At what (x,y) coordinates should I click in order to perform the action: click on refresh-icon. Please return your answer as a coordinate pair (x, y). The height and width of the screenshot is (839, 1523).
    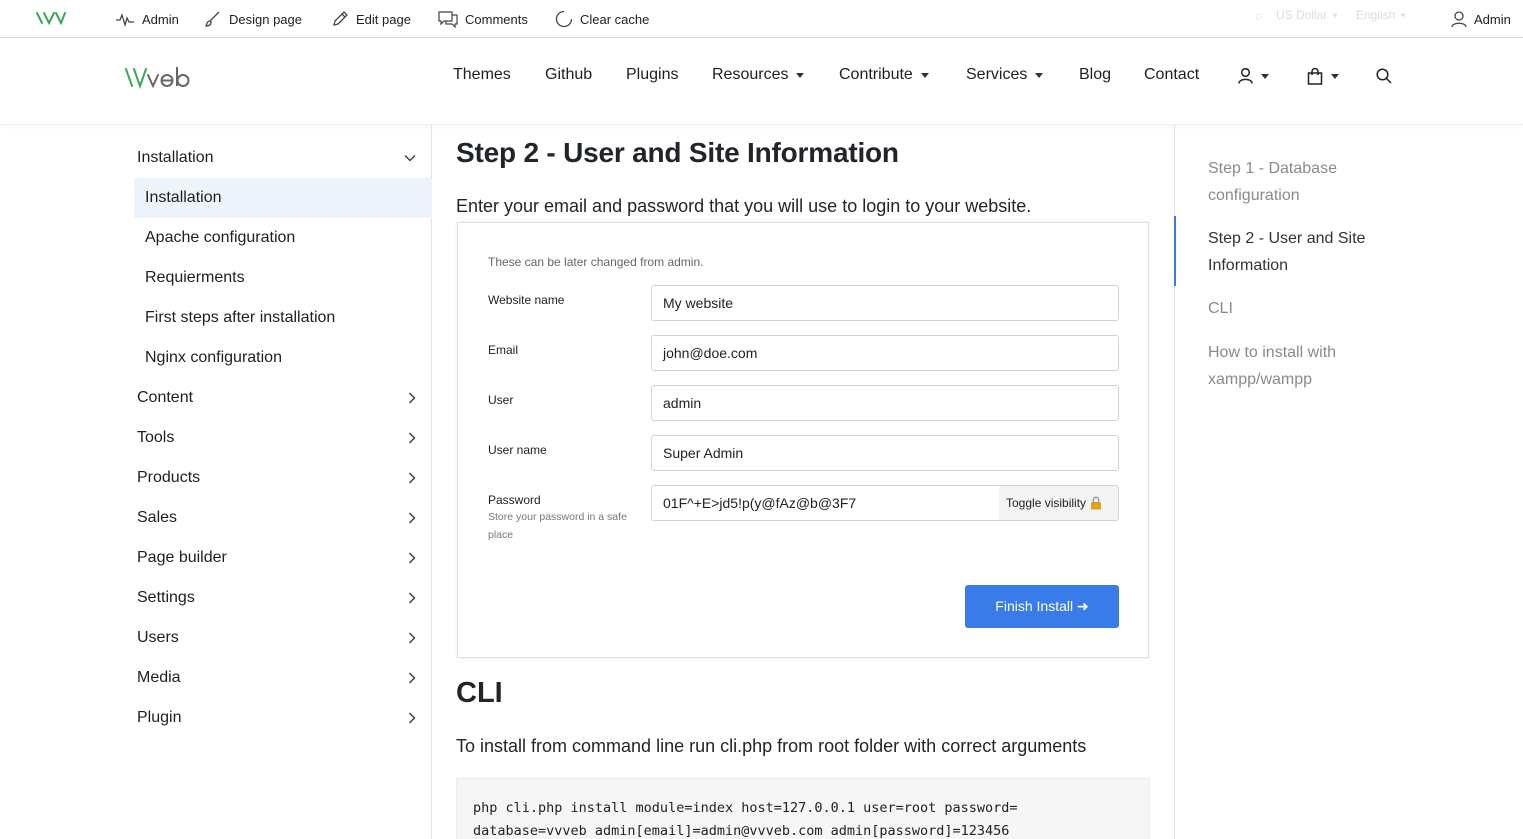
    Looking at the image, I should click on (564, 19).